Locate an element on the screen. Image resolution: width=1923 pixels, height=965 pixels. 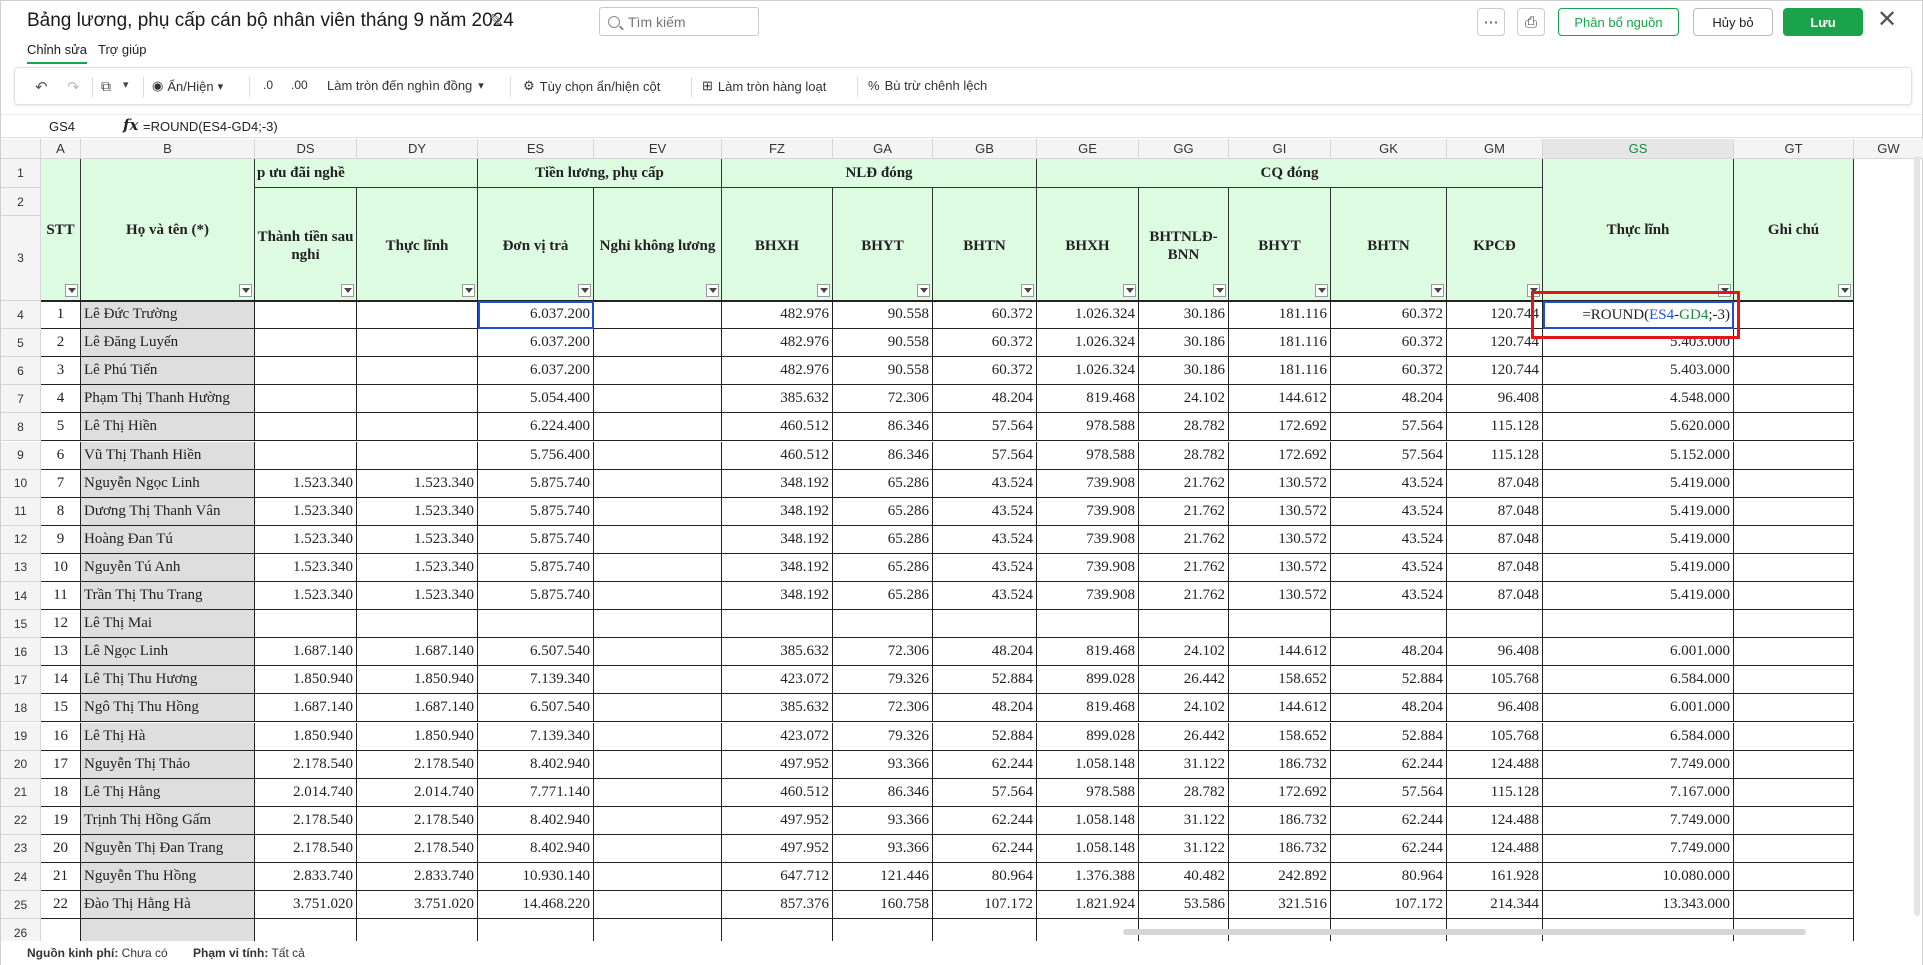
tab-help: Trợ giúp is located at coordinates (122, 49).